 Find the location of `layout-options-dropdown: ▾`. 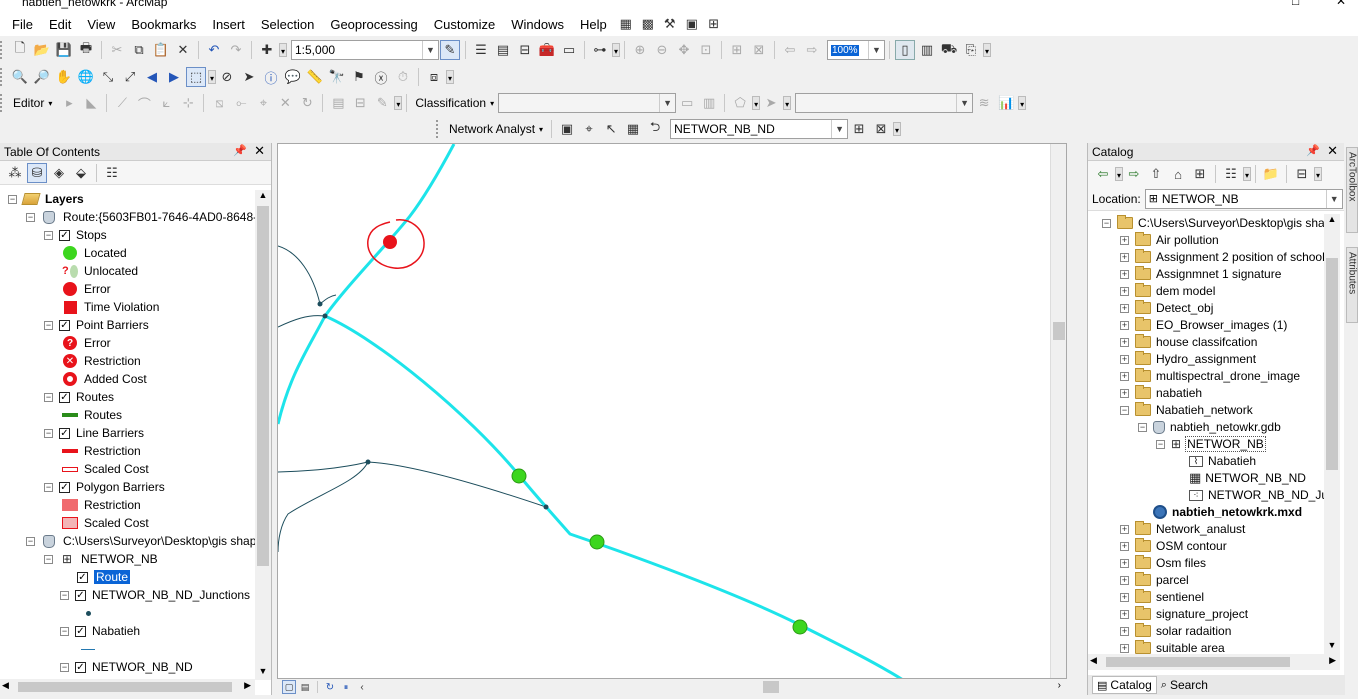

layout-options-dropdown: ▾ is located at coordinates (987, 50).